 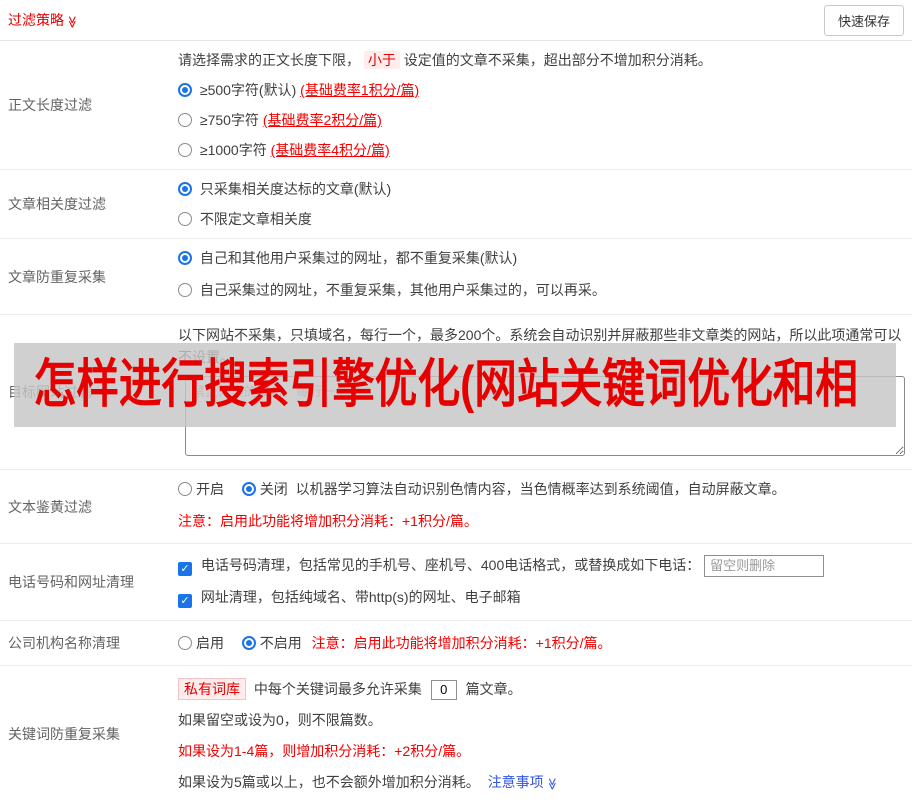 I want to click on section-label: 文章防重复采集, so click(x=57, y=276).